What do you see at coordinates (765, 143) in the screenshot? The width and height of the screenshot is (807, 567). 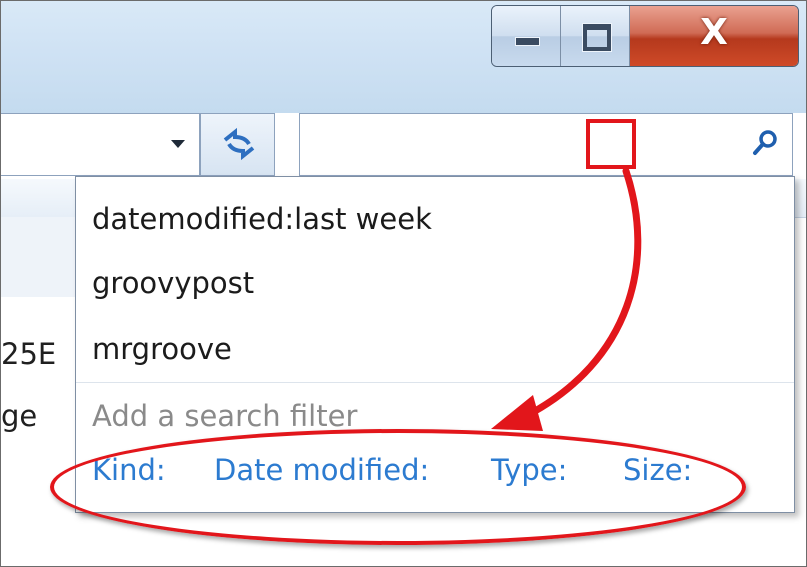 I see `search-icon` at bounding box center [765, 143].